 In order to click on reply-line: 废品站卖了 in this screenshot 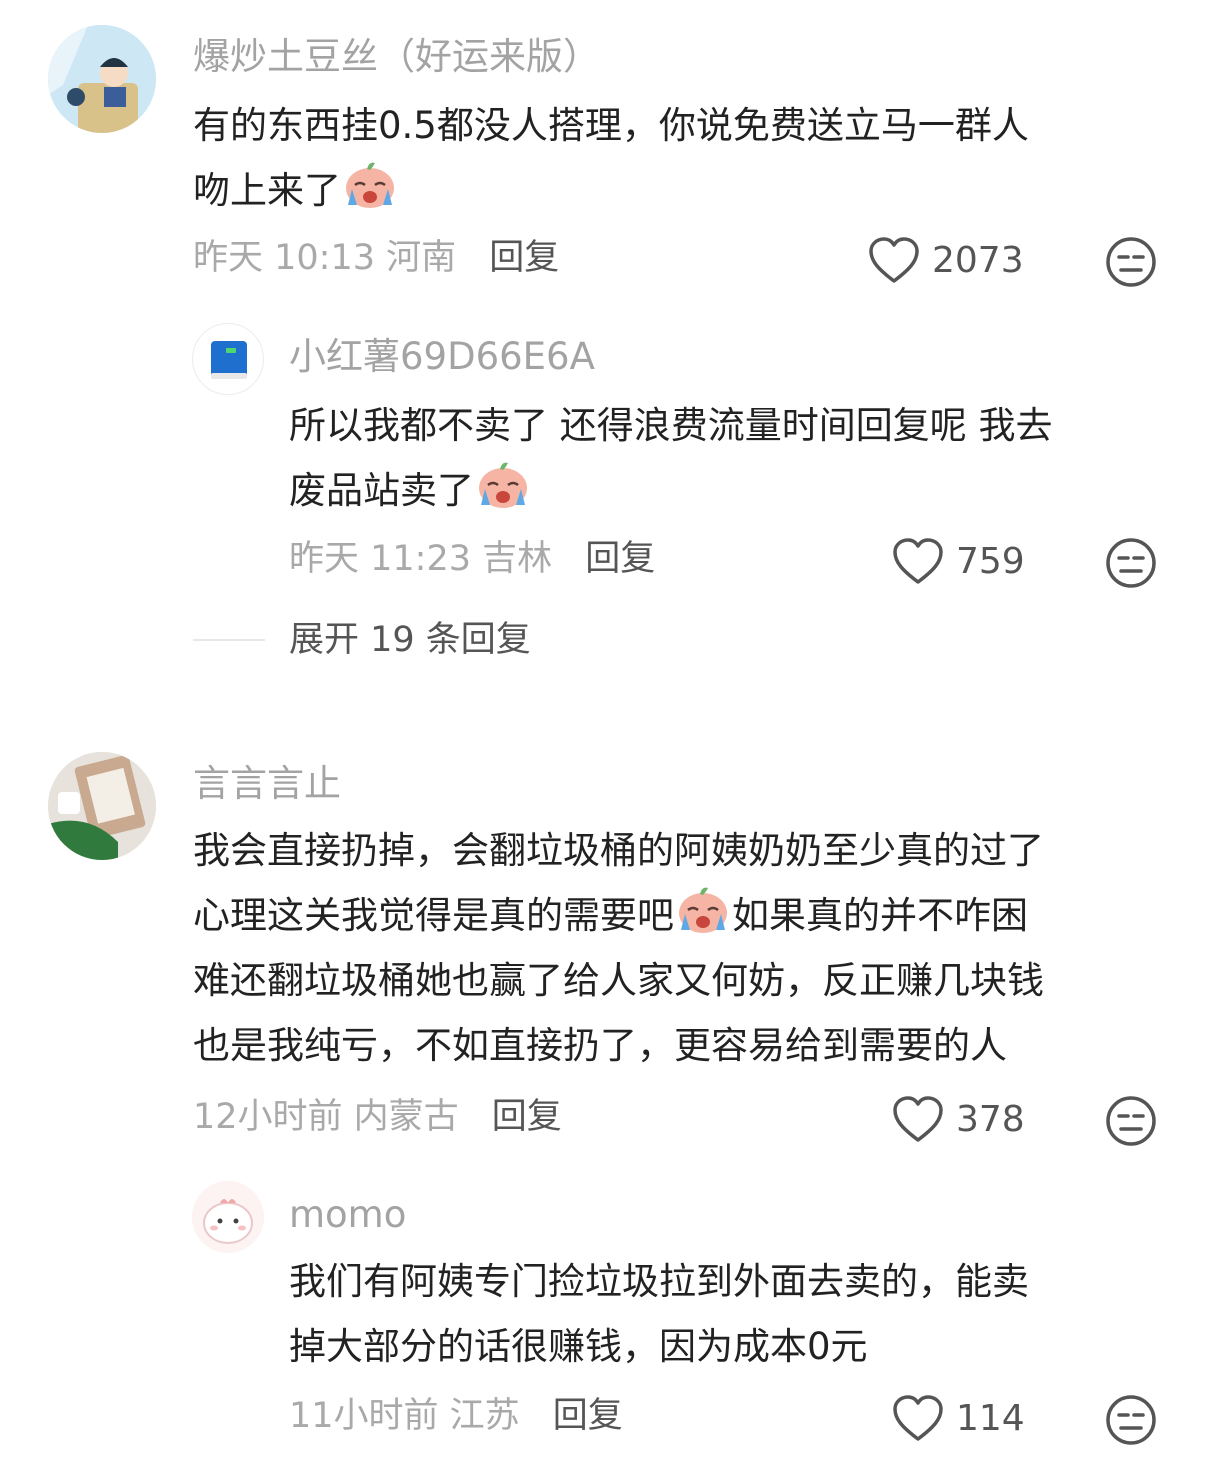, I will do `click(671, 490)`.